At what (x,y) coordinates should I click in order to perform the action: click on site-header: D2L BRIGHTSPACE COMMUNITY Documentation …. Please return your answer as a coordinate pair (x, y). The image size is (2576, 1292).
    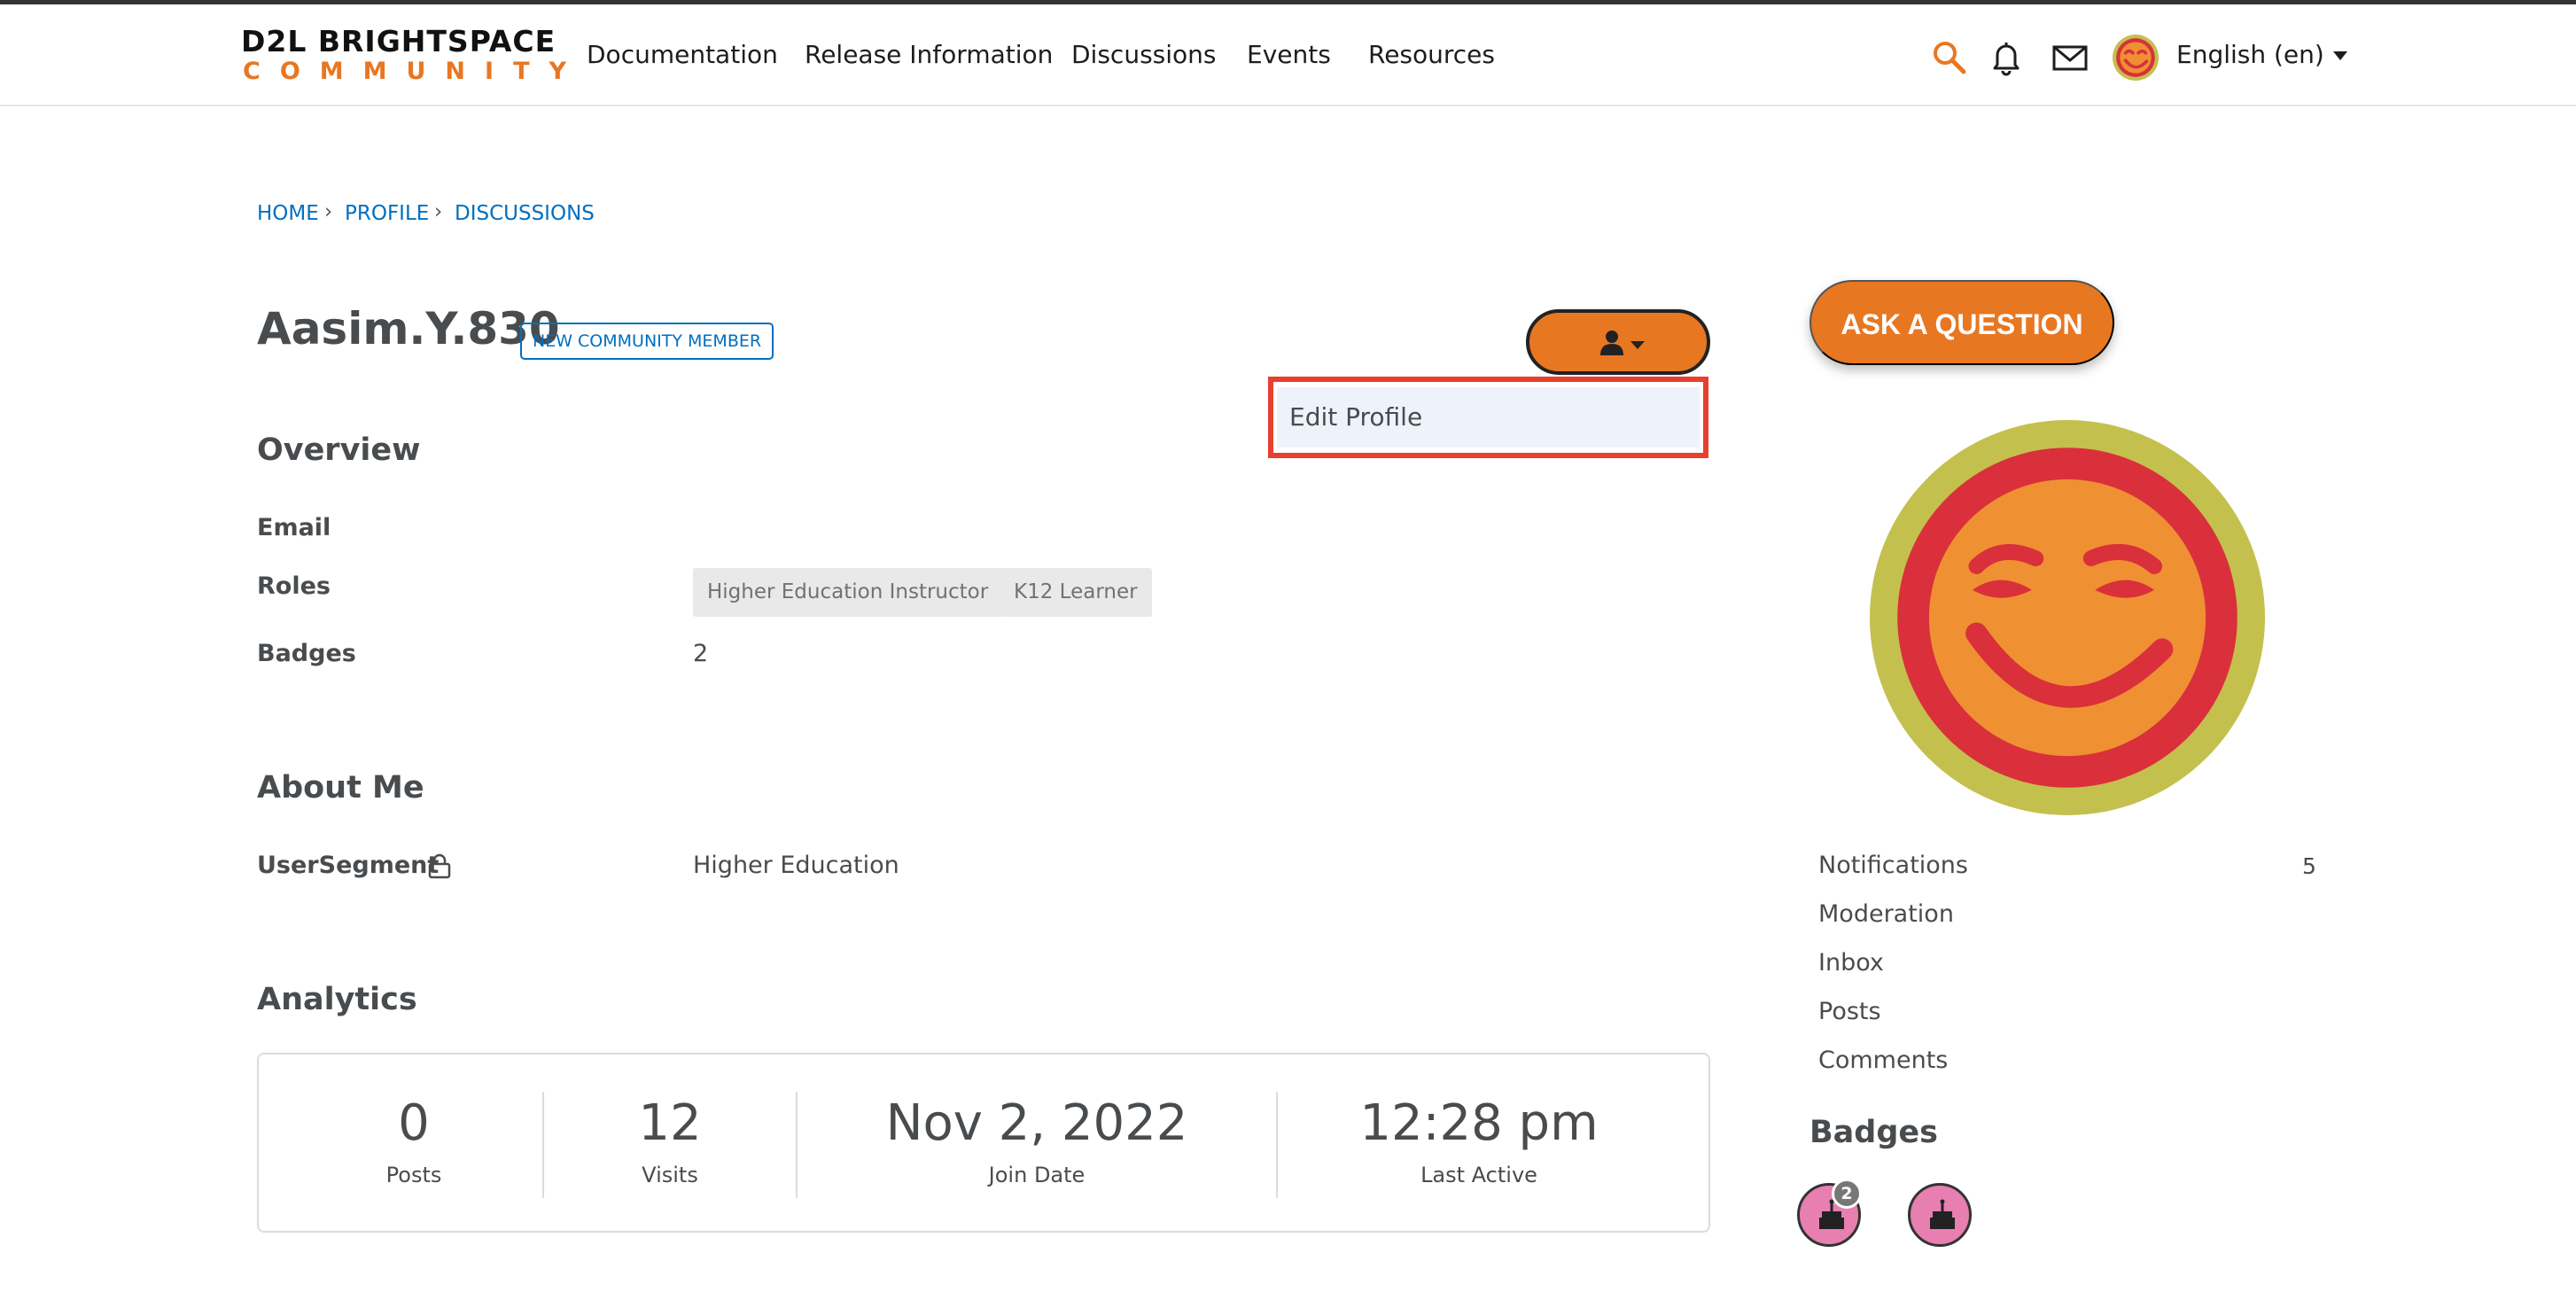
    Looking at the image, I should click on (1288, 55).